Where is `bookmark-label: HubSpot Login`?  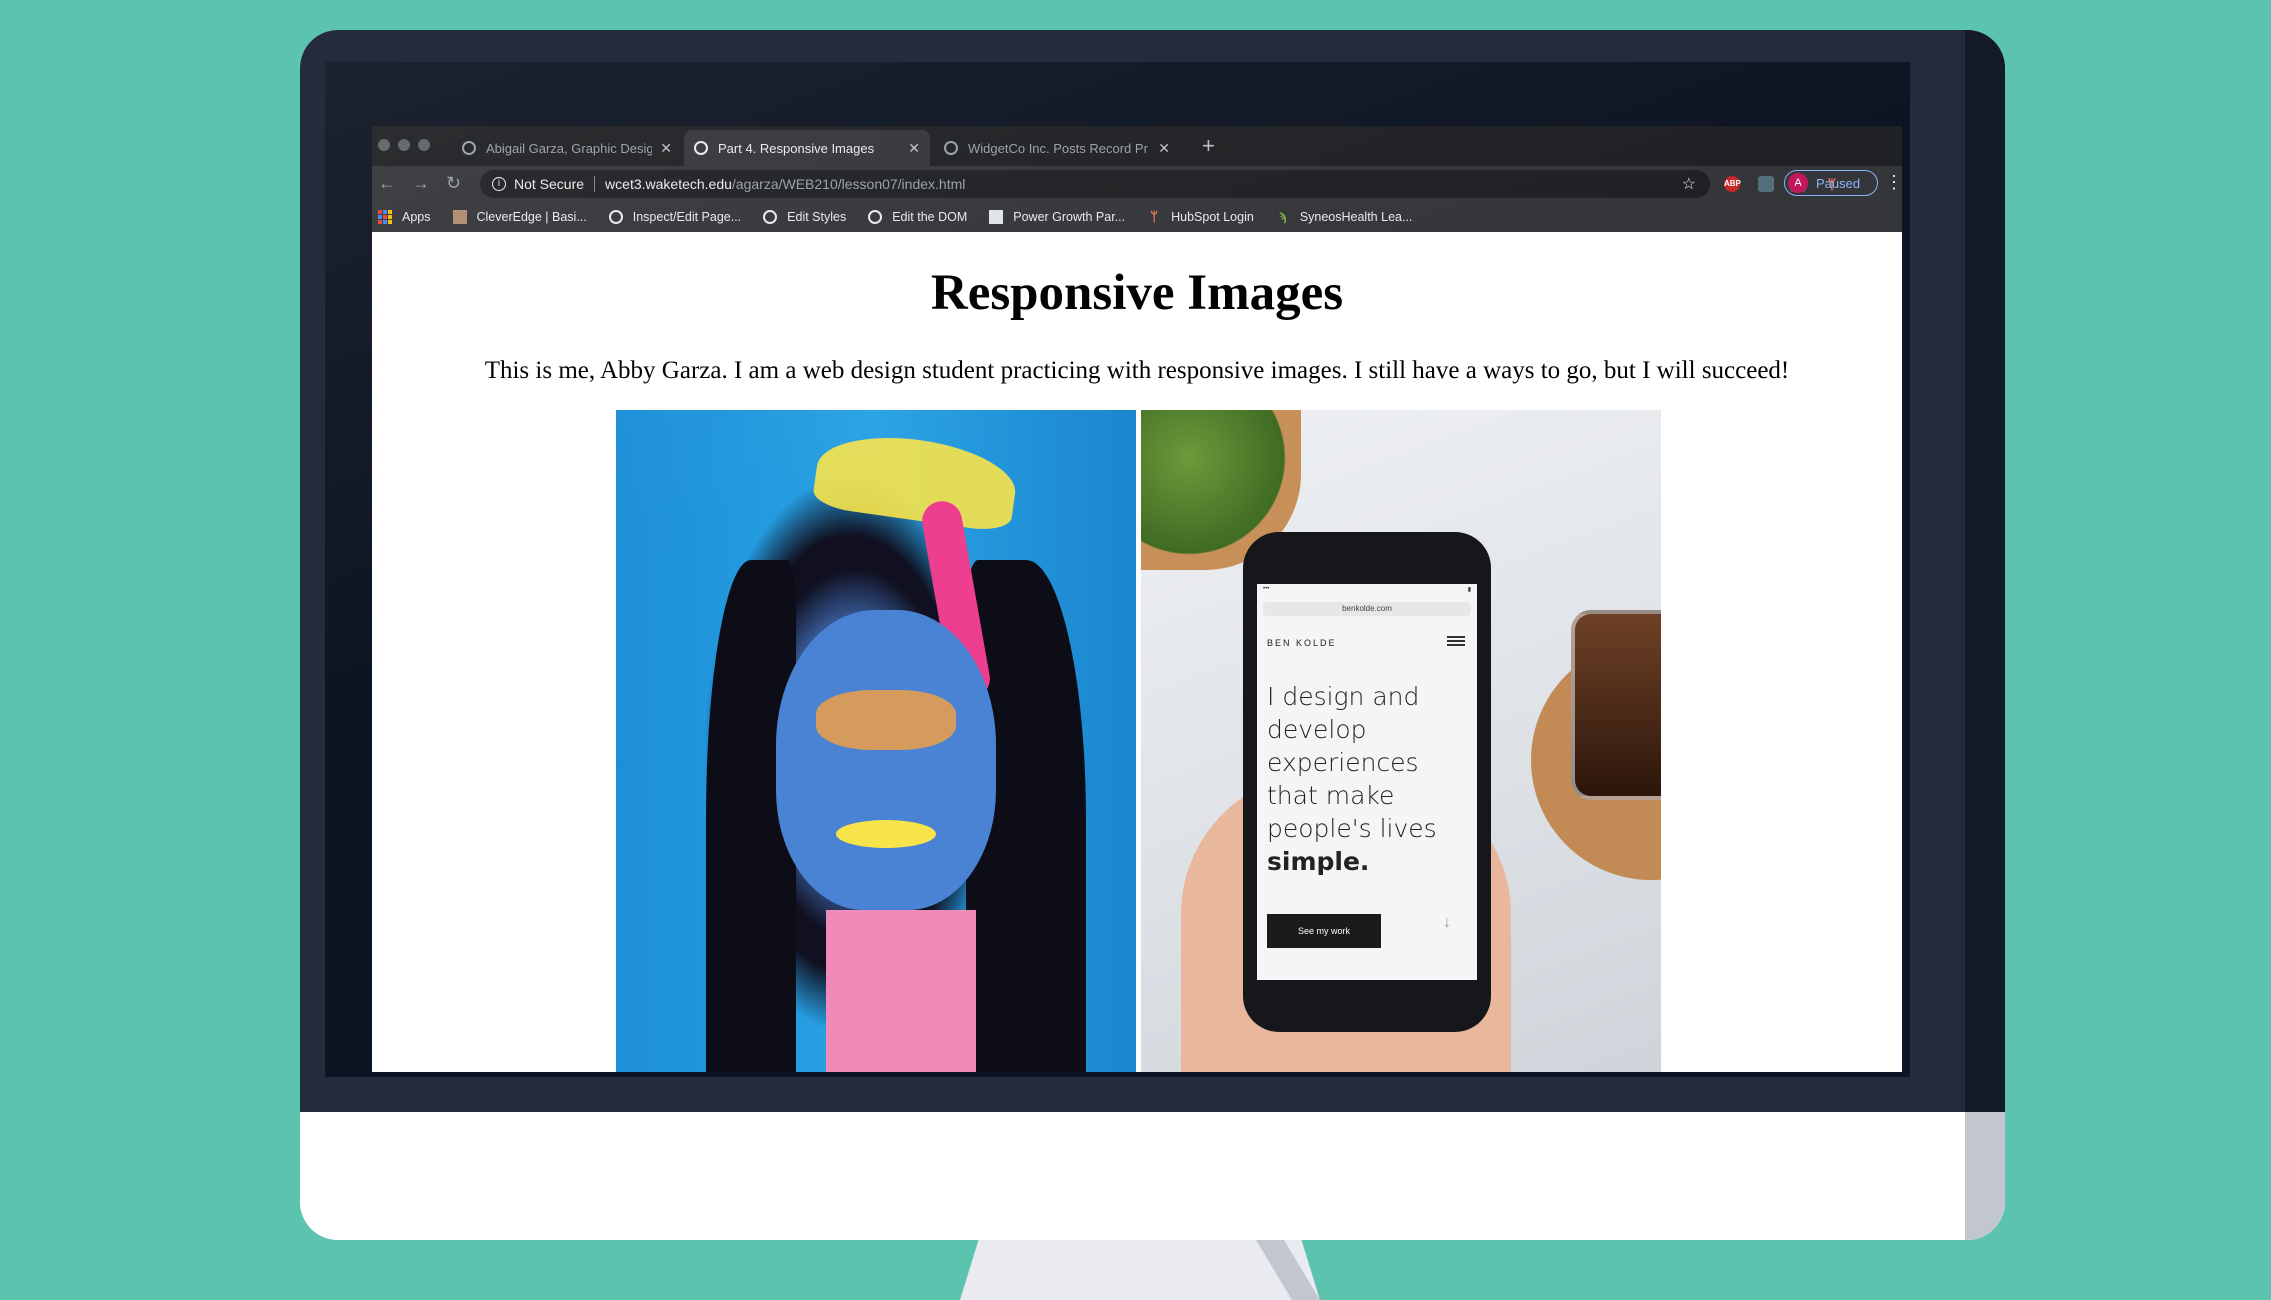 bookmark-label: HubSpot Login is located at coordinates (1212, 217).